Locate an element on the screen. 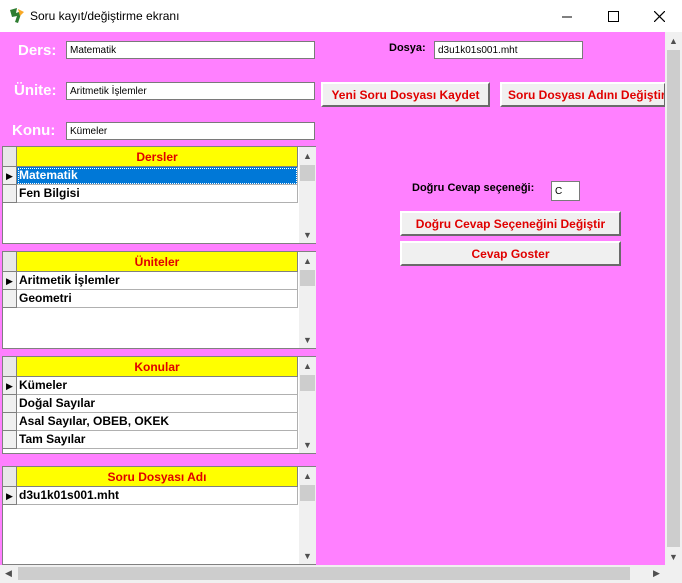 This screenshot has width=682, height=583. grid-cell: Tam Sayılar is located at coordinates (157, 440).